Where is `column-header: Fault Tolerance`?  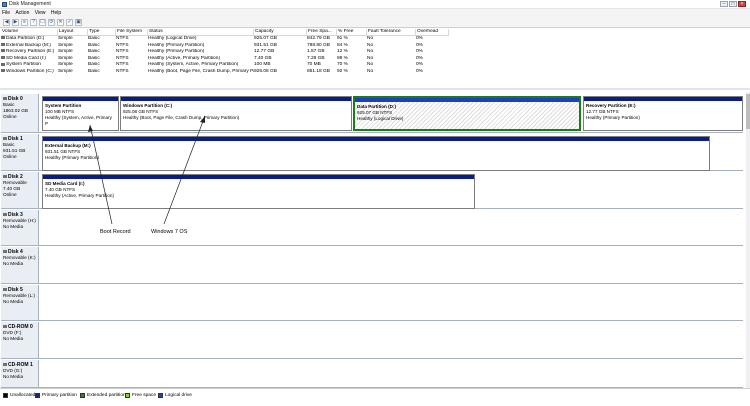 column-header: Fault Tolerance is located at coordinates (391, 32).